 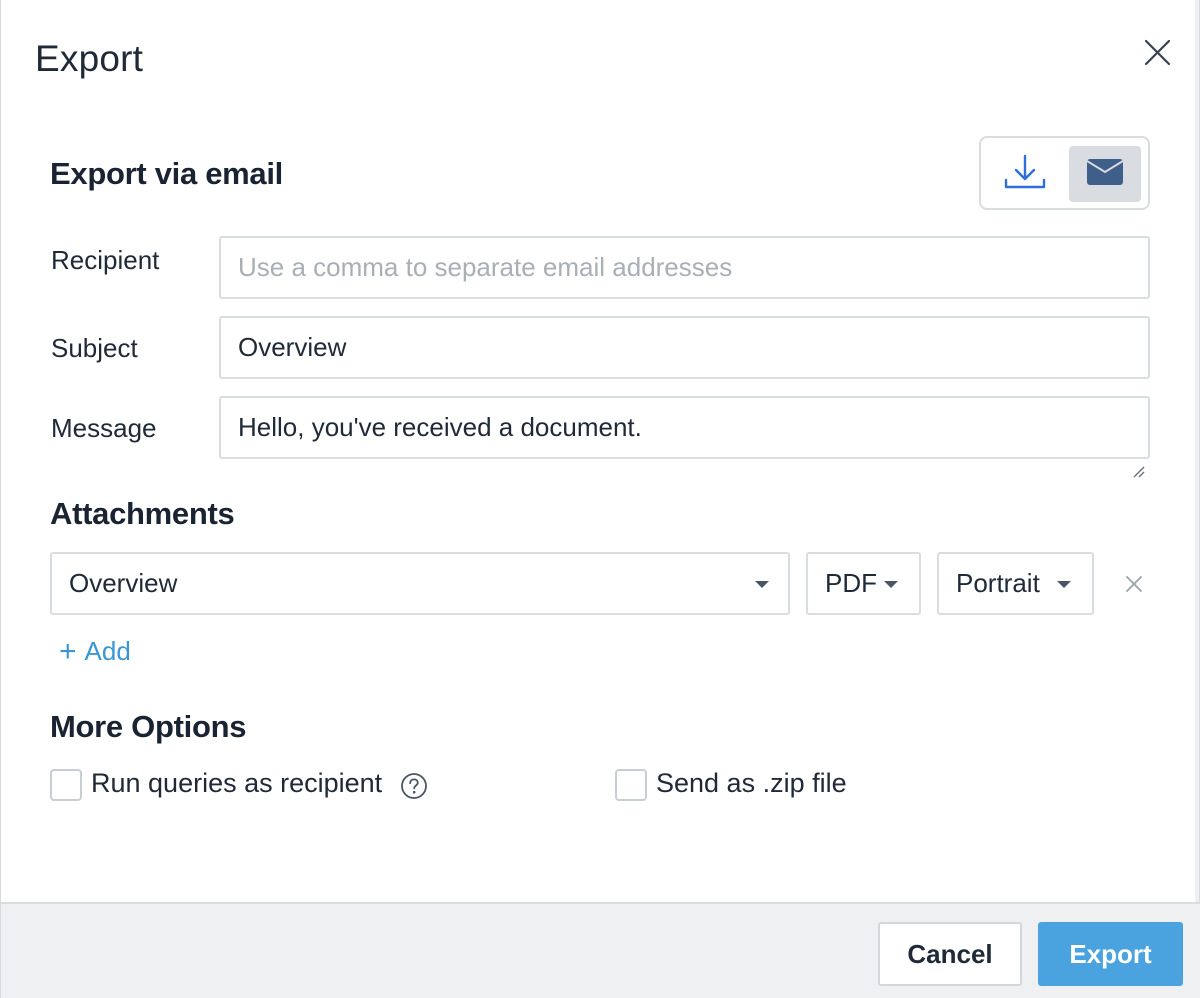 I want to click on attachment-format-value: PDF, so click(x=851, y=583).